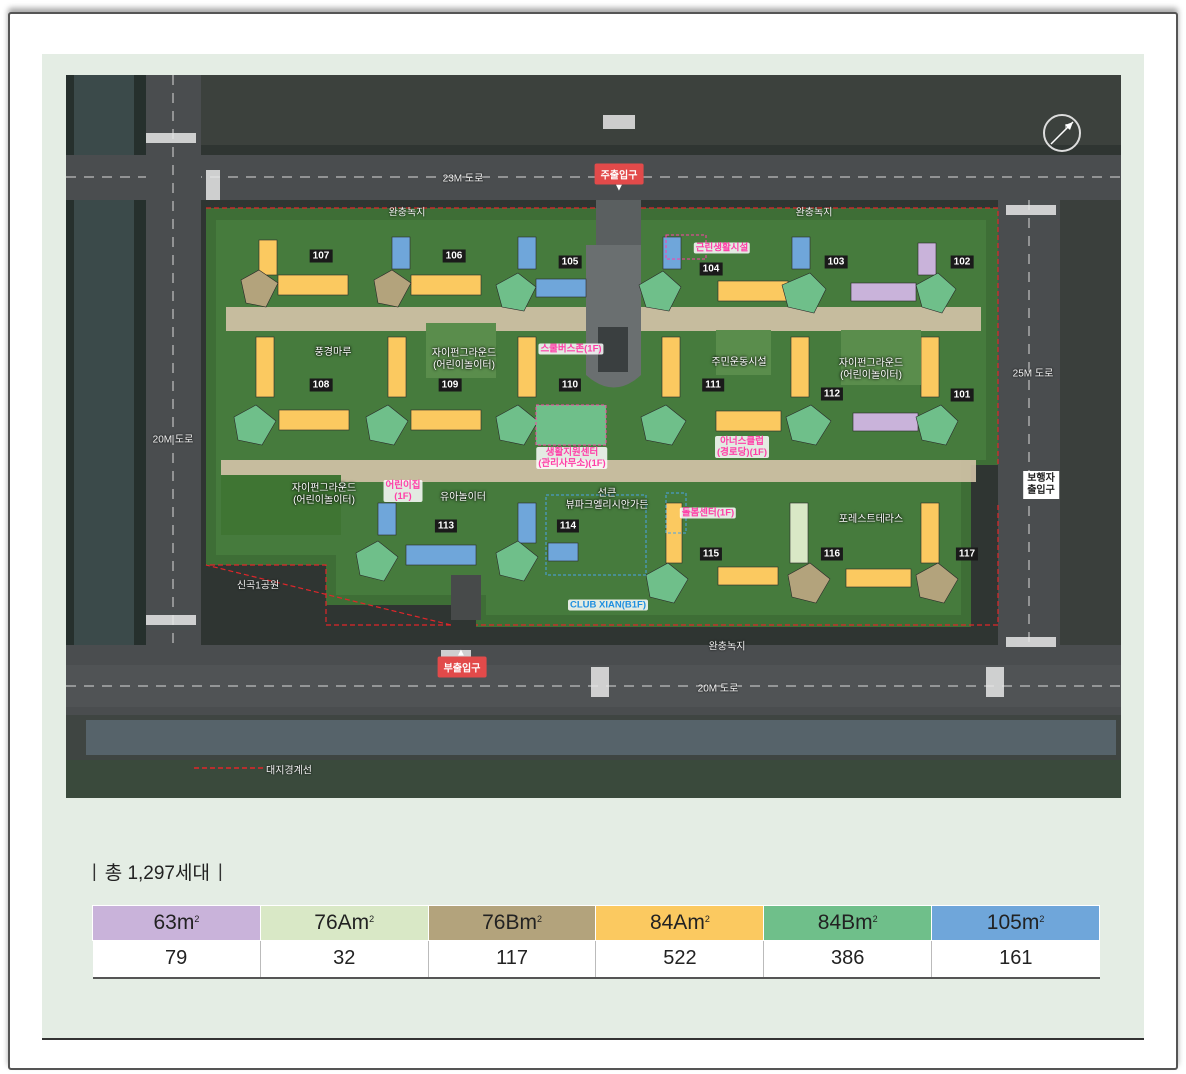 This screenshot has width=1186, height=1074. Describe the element at coordinates (814, 213) in the screenshot. I see `buffer-green-north-east: 완충녹지` at that location.